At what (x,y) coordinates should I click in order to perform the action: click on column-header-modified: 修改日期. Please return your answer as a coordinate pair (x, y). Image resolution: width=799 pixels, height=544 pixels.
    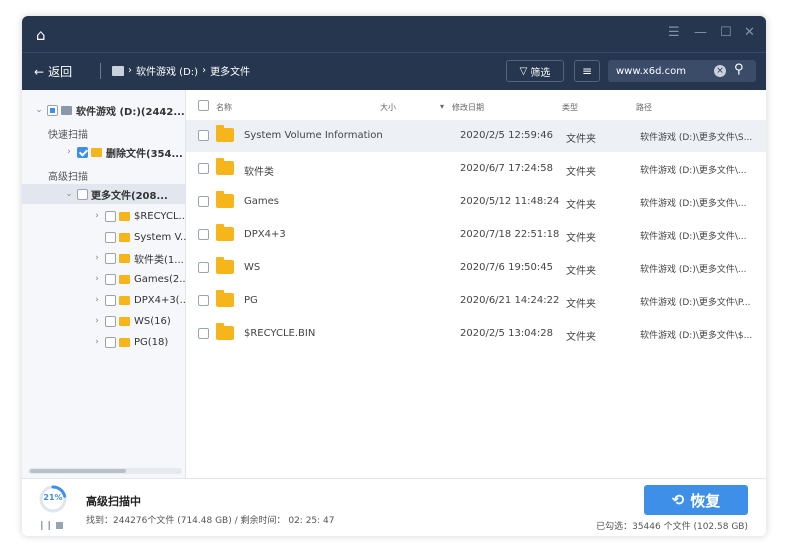
    Looking at the image, I should click on (468, 107).